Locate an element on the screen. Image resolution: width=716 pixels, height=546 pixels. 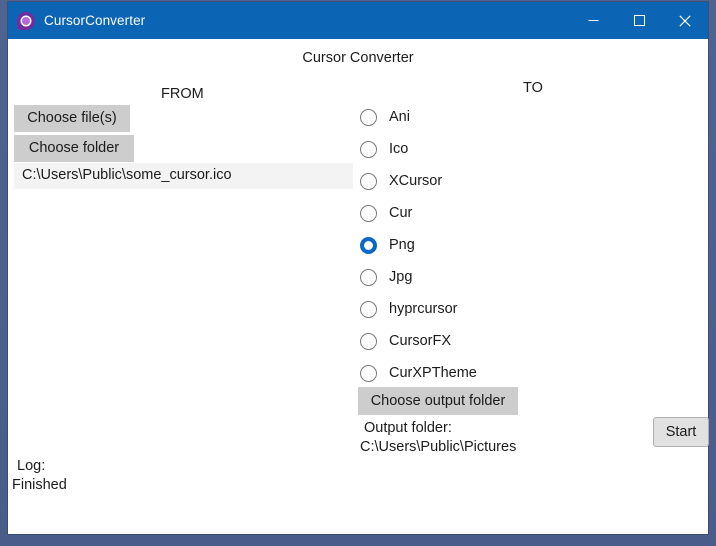
radio-option-png: Png is located at coordinates (470, 245).